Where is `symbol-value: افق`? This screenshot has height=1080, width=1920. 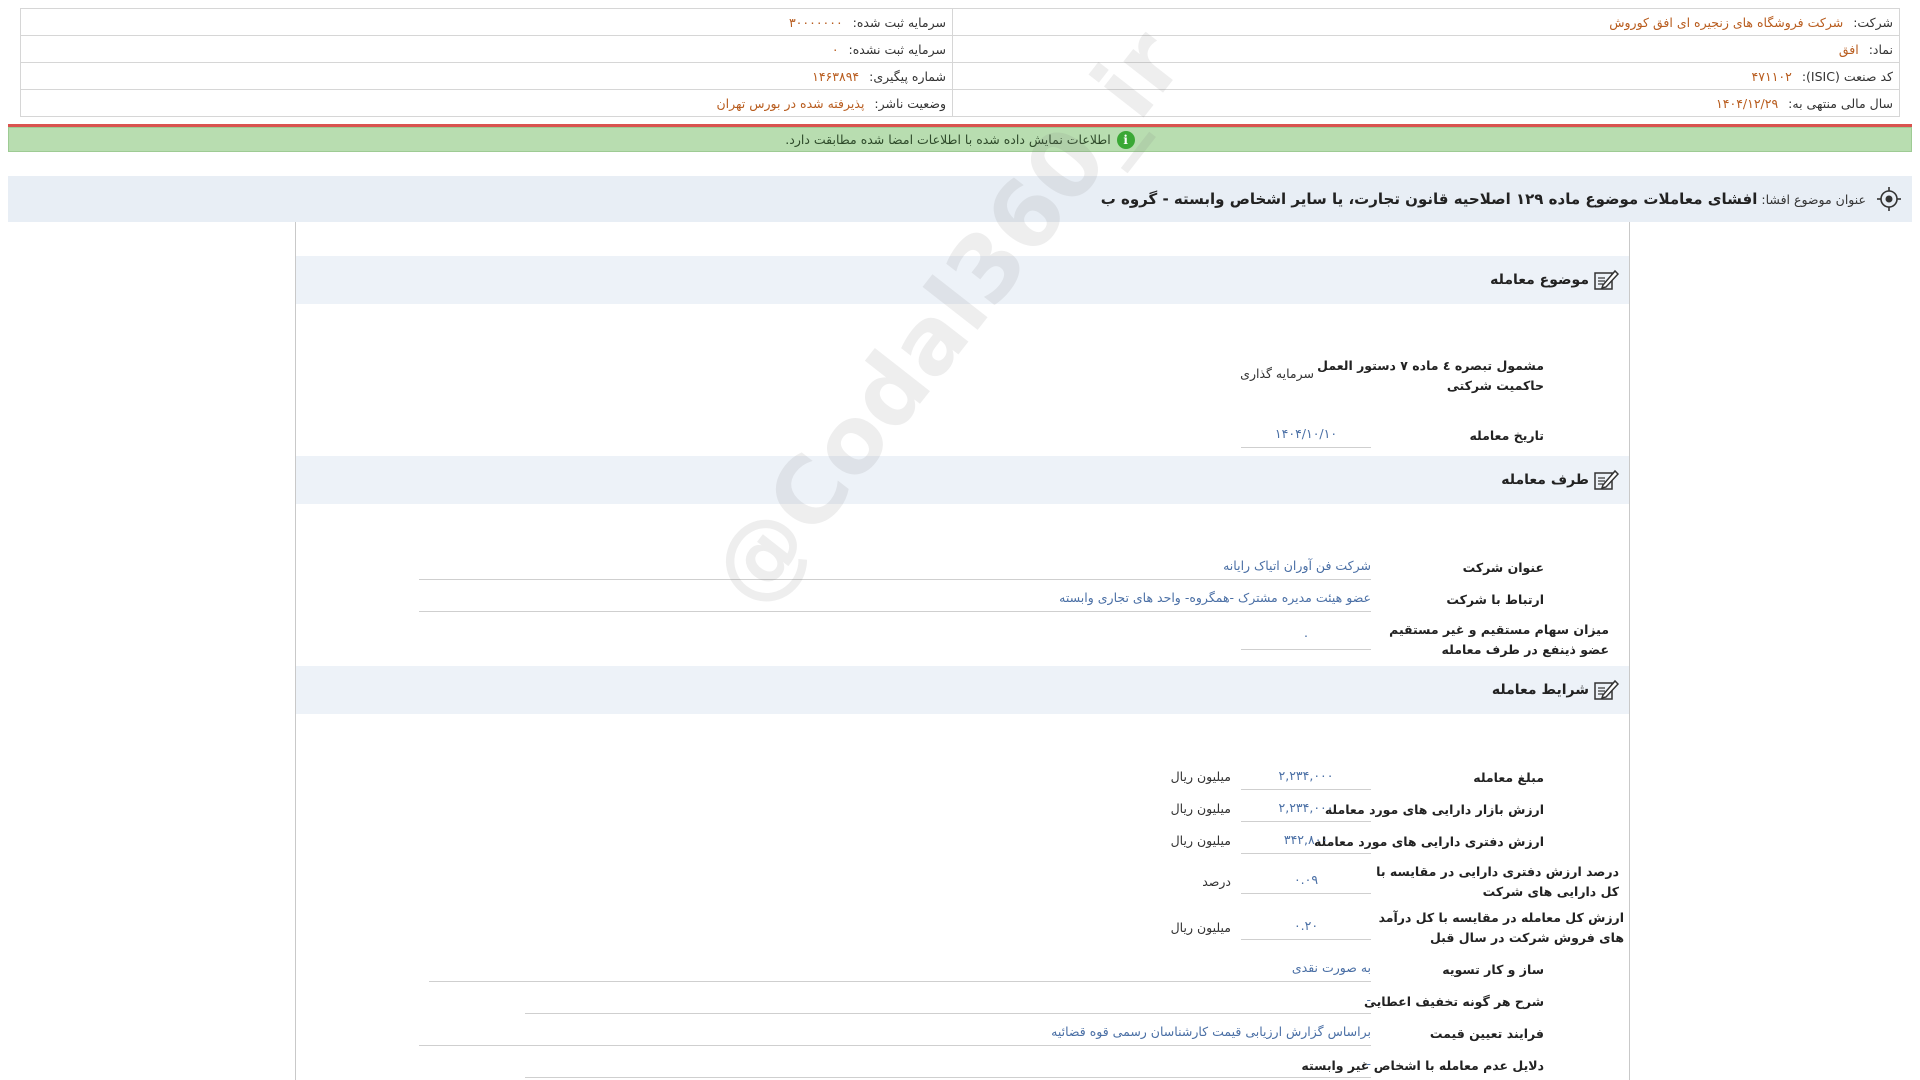 symbol-value: افق is located at coordinates (1848, 49).